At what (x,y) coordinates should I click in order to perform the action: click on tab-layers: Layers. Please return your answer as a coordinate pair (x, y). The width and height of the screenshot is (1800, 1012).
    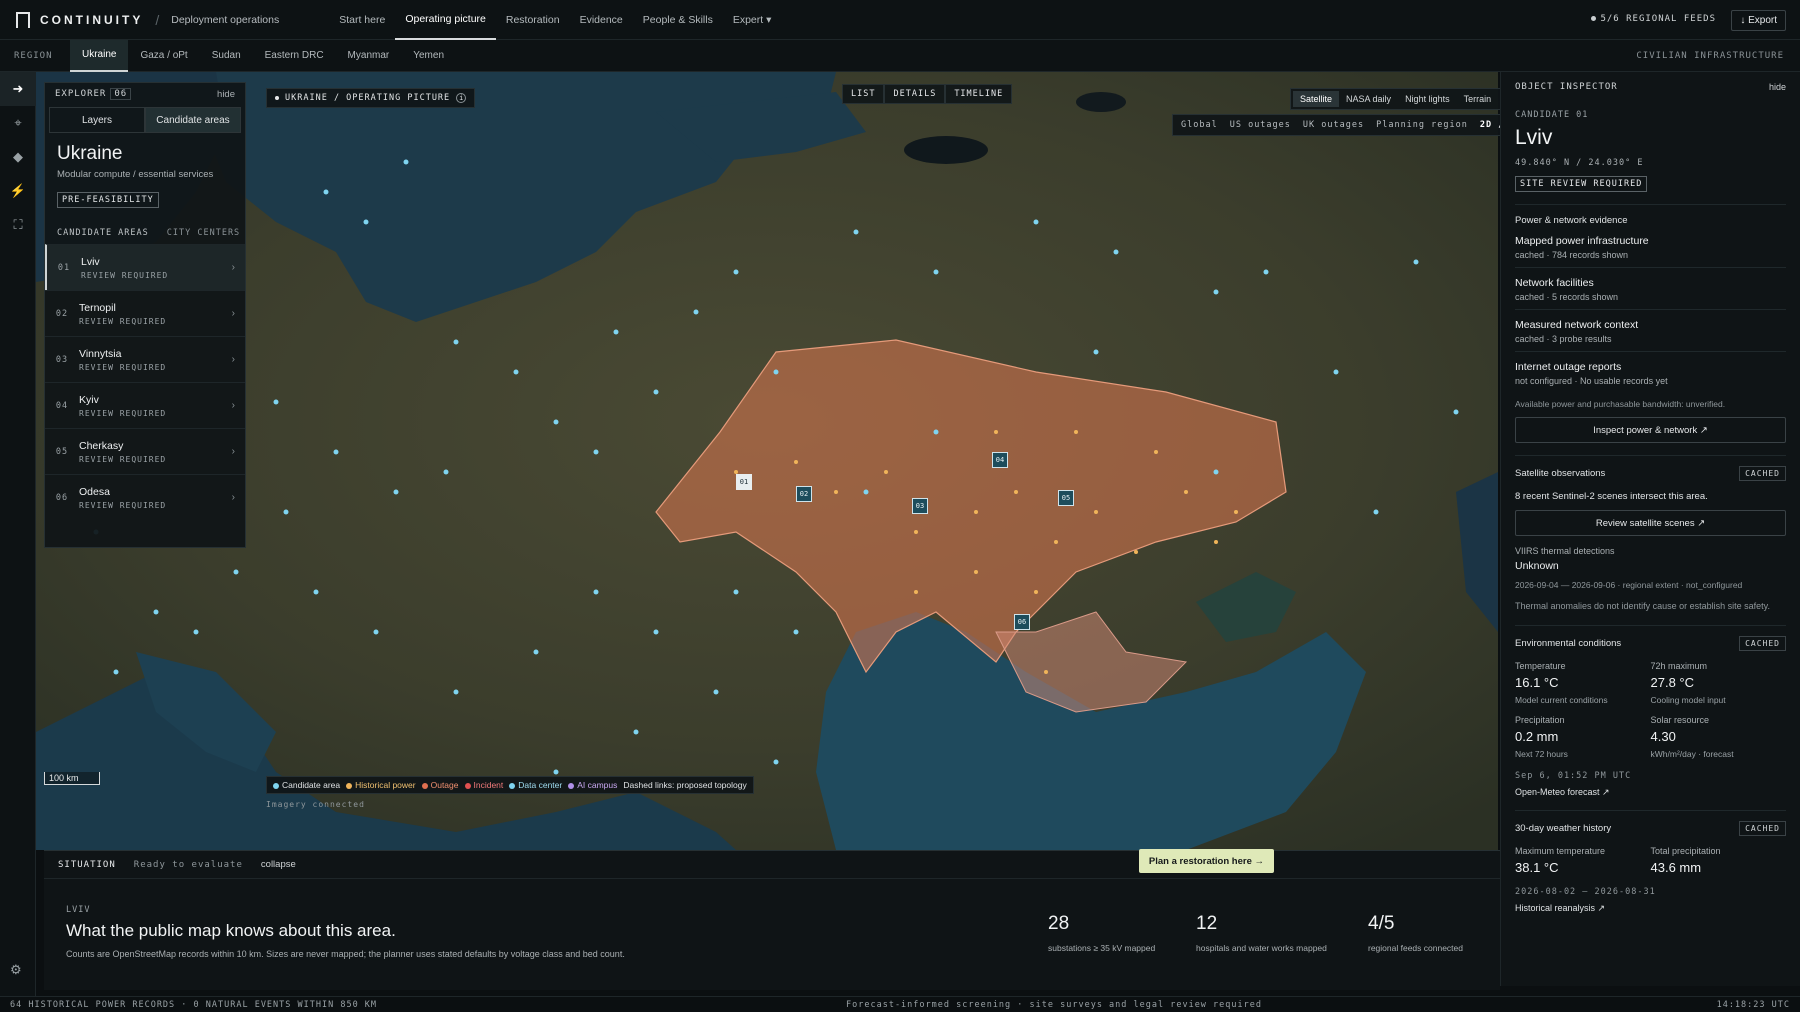
    Looking at the image, I should click on (97, 120).